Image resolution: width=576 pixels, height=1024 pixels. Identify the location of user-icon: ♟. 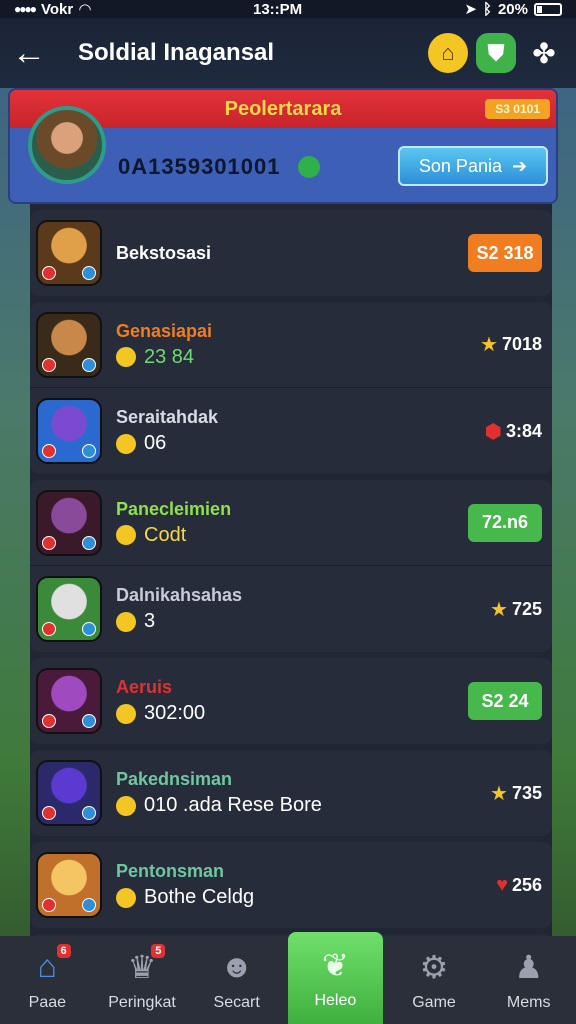
(529, 967).